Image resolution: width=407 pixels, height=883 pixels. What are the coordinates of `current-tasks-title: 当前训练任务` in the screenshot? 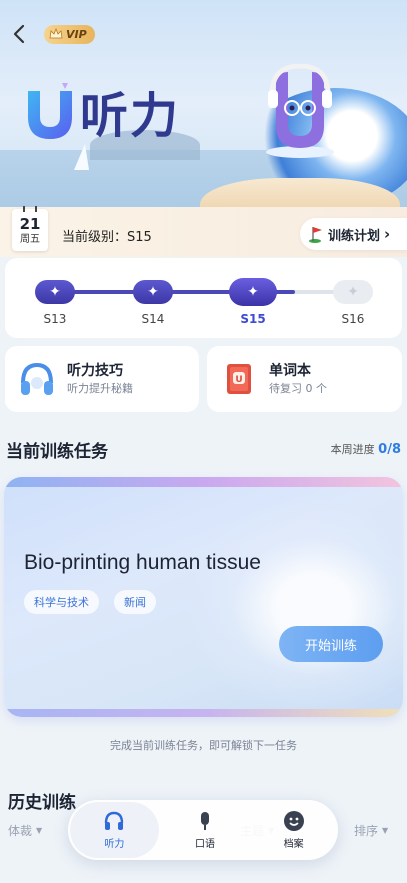 It's located at (57, 452).